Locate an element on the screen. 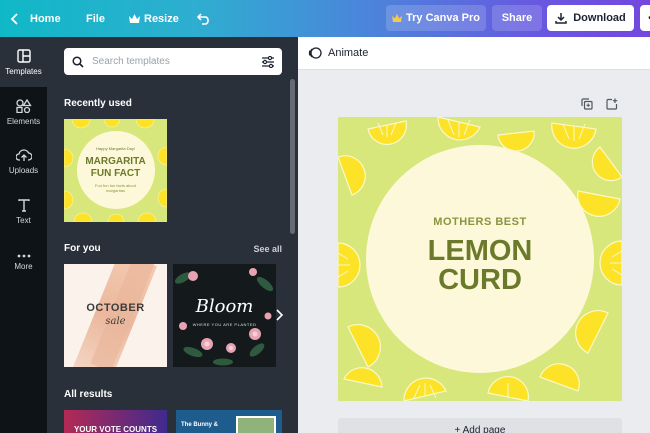  file-label: File is located at coordinates (95, 18).